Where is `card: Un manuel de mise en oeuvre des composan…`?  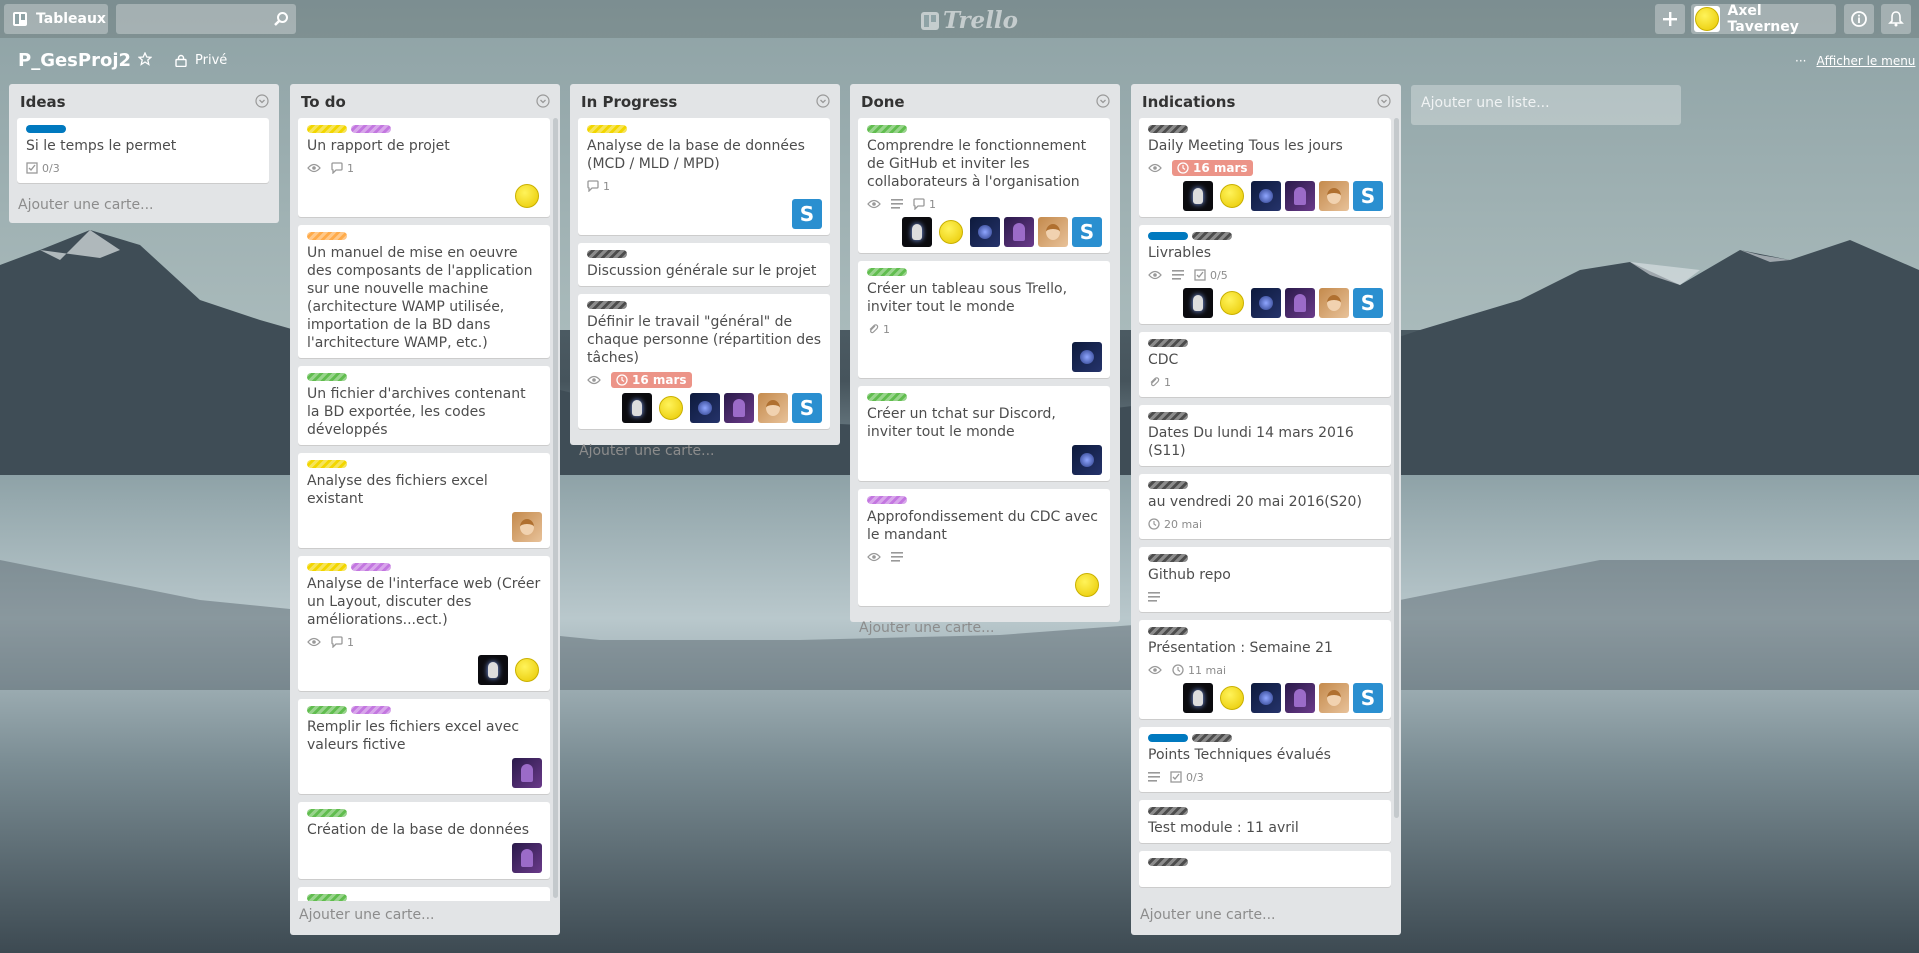
card: Un manuel de mise en oeuvre des composan… is located at coordinates (424, 291).